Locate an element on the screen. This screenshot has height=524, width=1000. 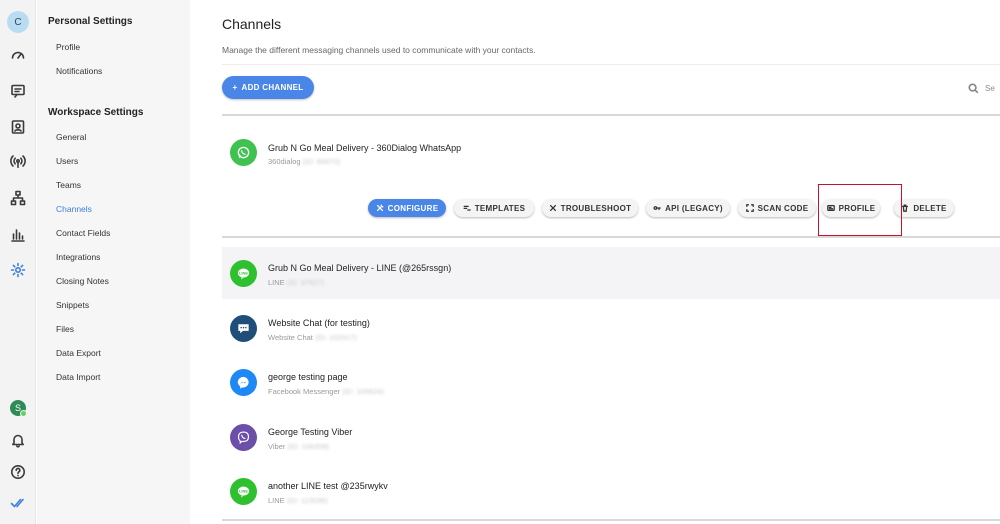
workflows-icon is located at coordinates (18, 198).